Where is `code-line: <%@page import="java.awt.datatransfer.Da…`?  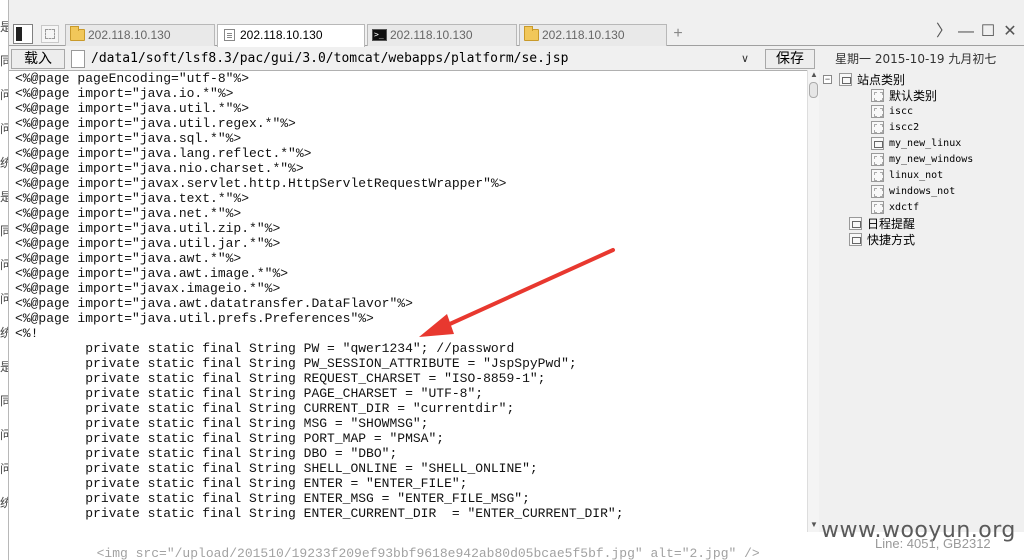 code-line: <%@page import="java.awt.datatransfer.Da… is located at coordinates (214, 303).